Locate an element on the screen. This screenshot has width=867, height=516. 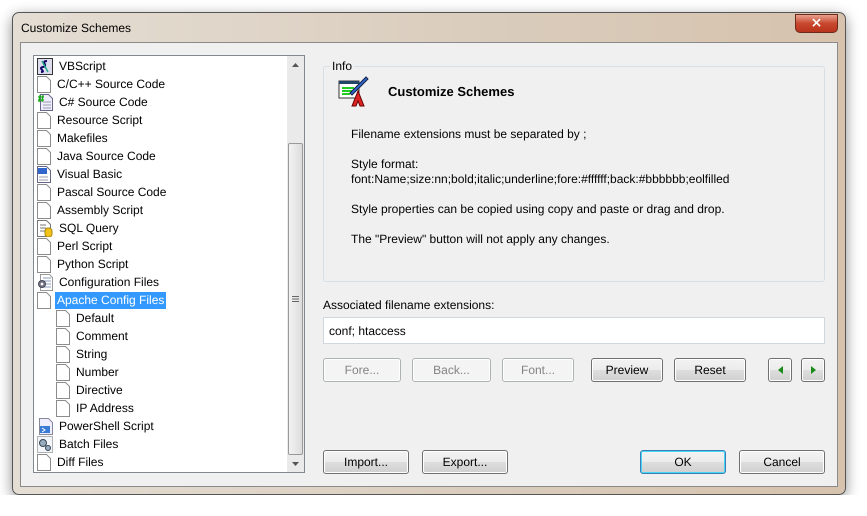
close-button: × is located at coordinates (816, 23).